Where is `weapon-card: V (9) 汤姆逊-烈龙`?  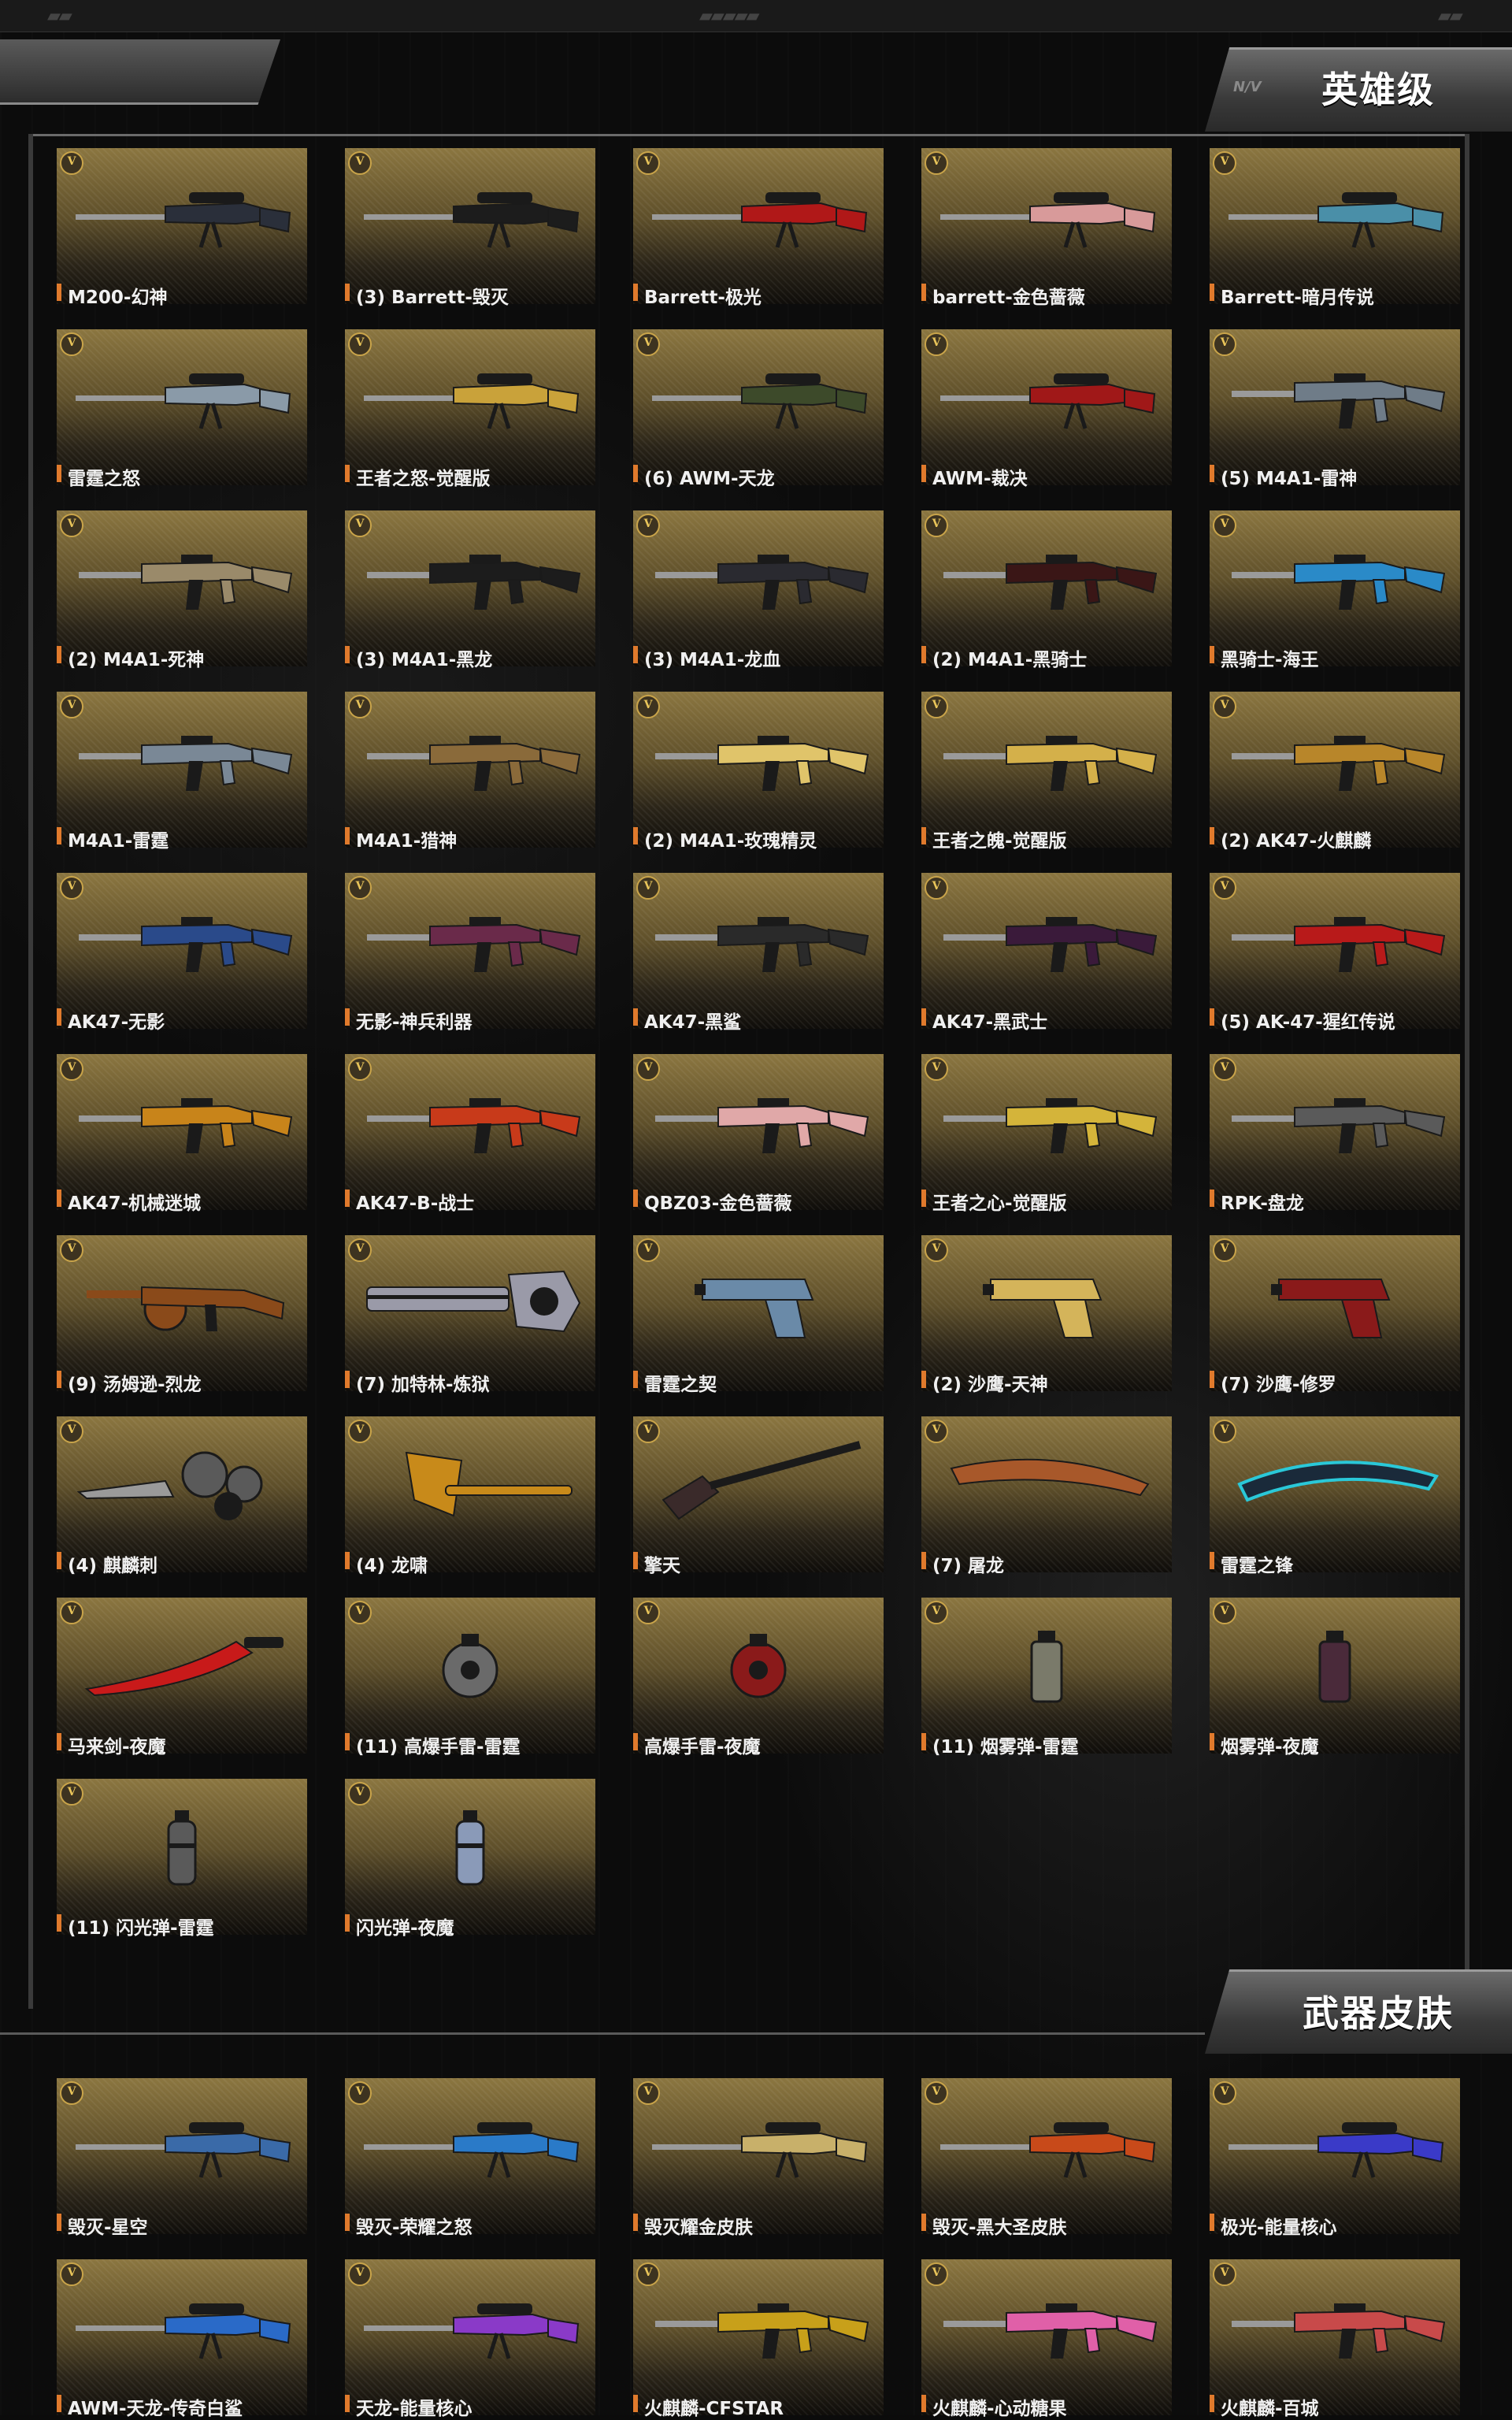
weapon-card: V (9) 汤姆逊-烈龙 is located at coordinates (182, 1315).